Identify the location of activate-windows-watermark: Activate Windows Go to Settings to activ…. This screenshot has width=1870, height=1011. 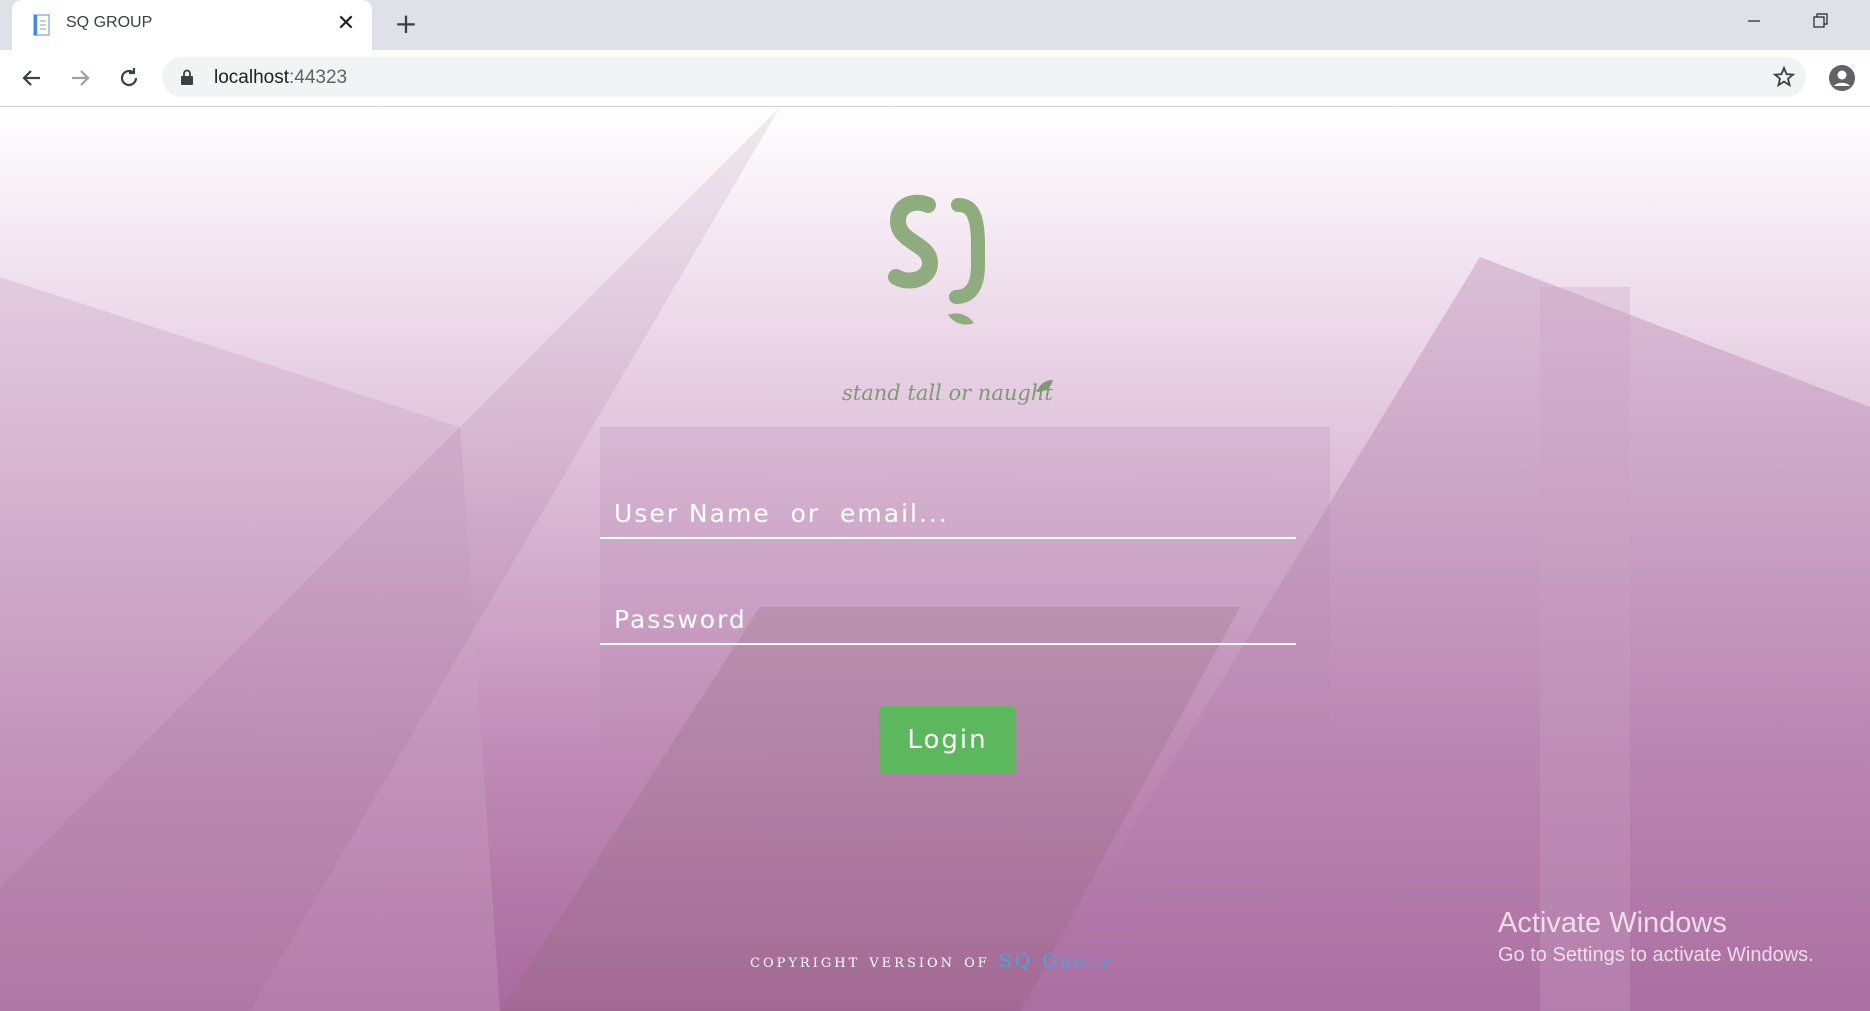
(1656, 937).